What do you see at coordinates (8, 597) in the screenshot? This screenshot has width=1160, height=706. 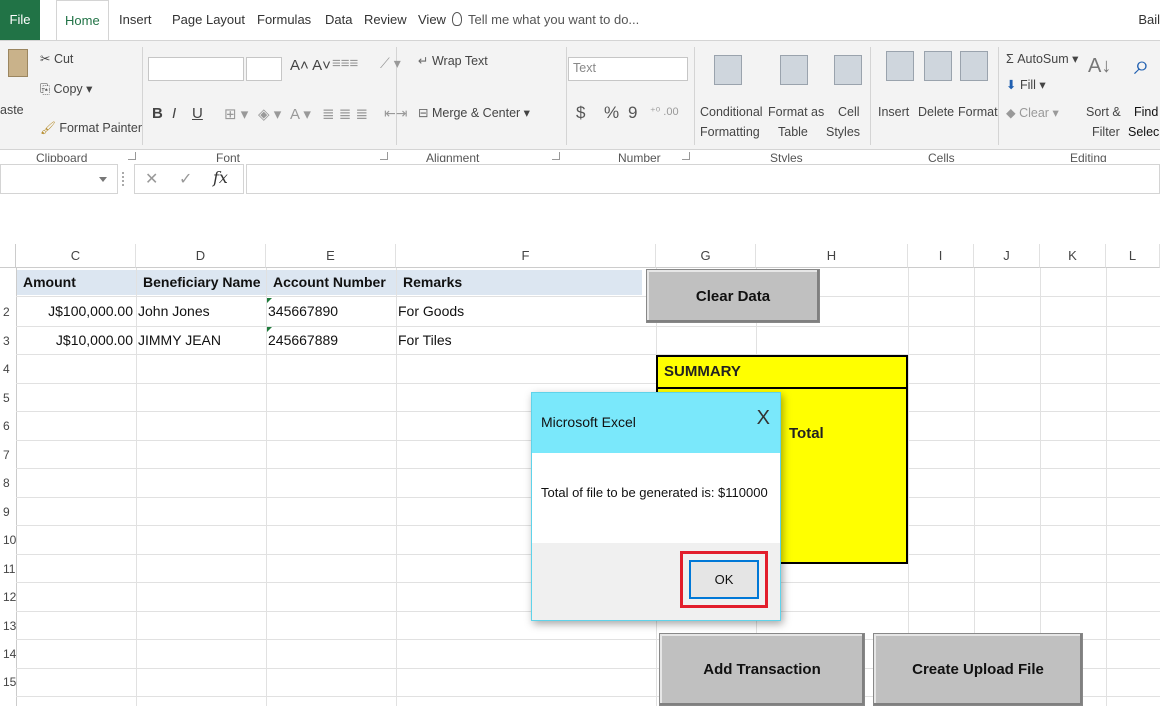 I see `row-header: 12` at bounding box center [8, 597].